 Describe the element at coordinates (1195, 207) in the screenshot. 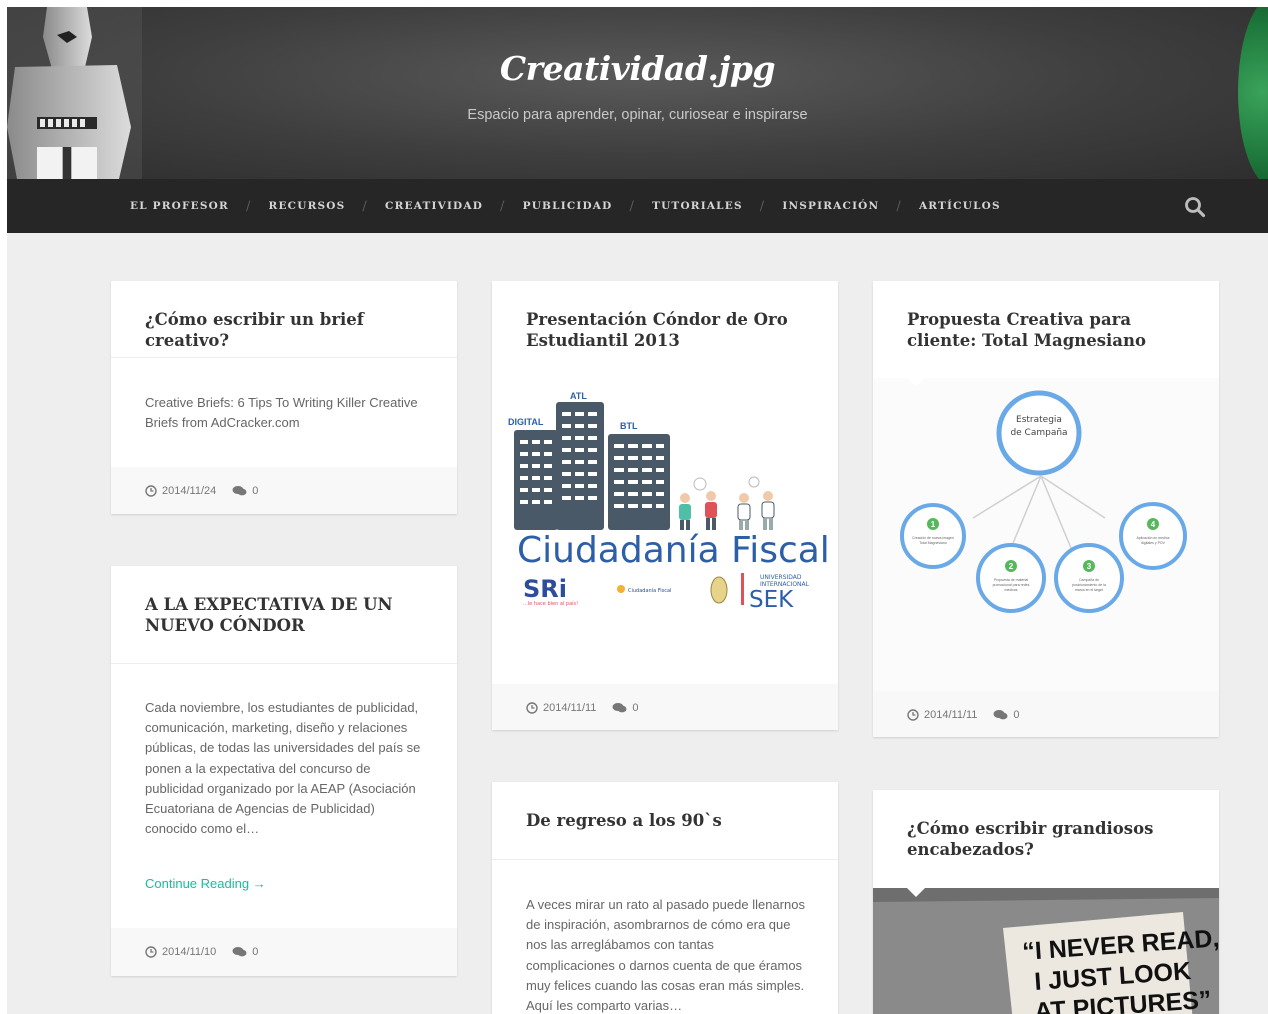

I see `search-icon` at that location.